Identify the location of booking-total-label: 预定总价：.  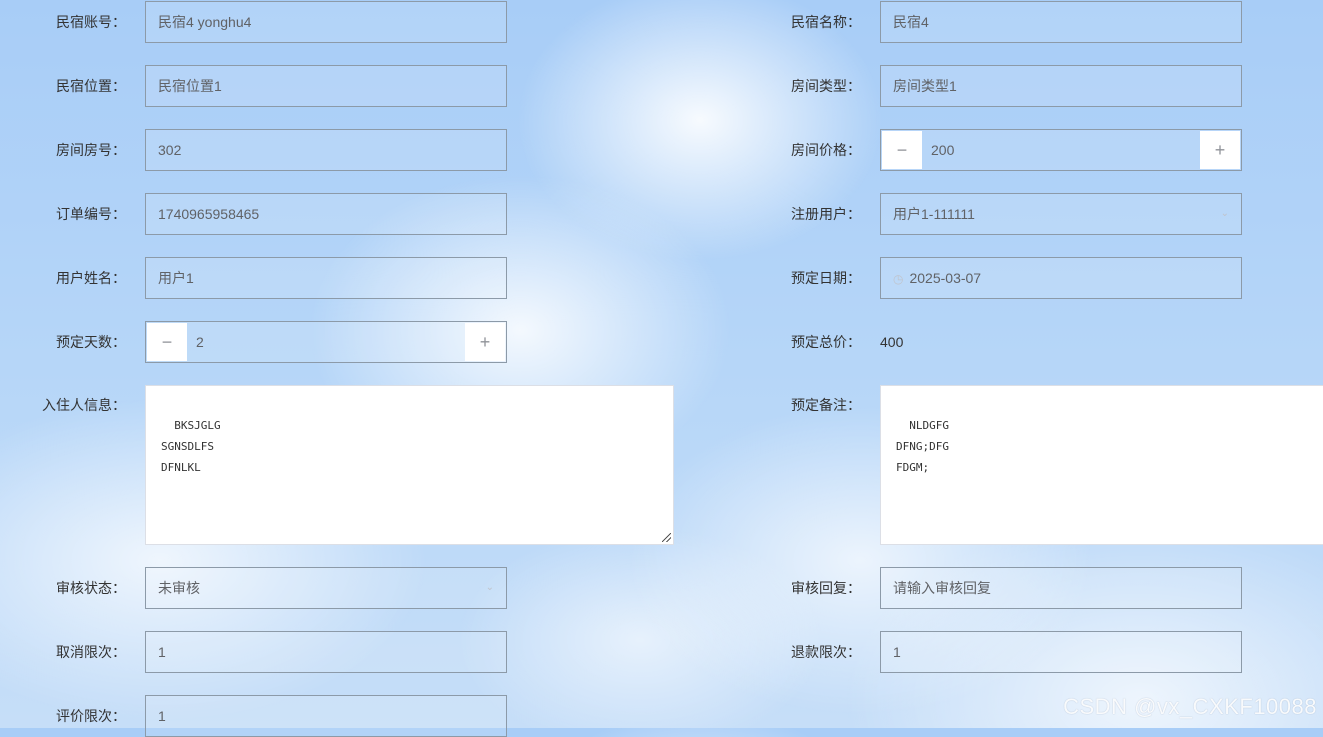
(826, 342).